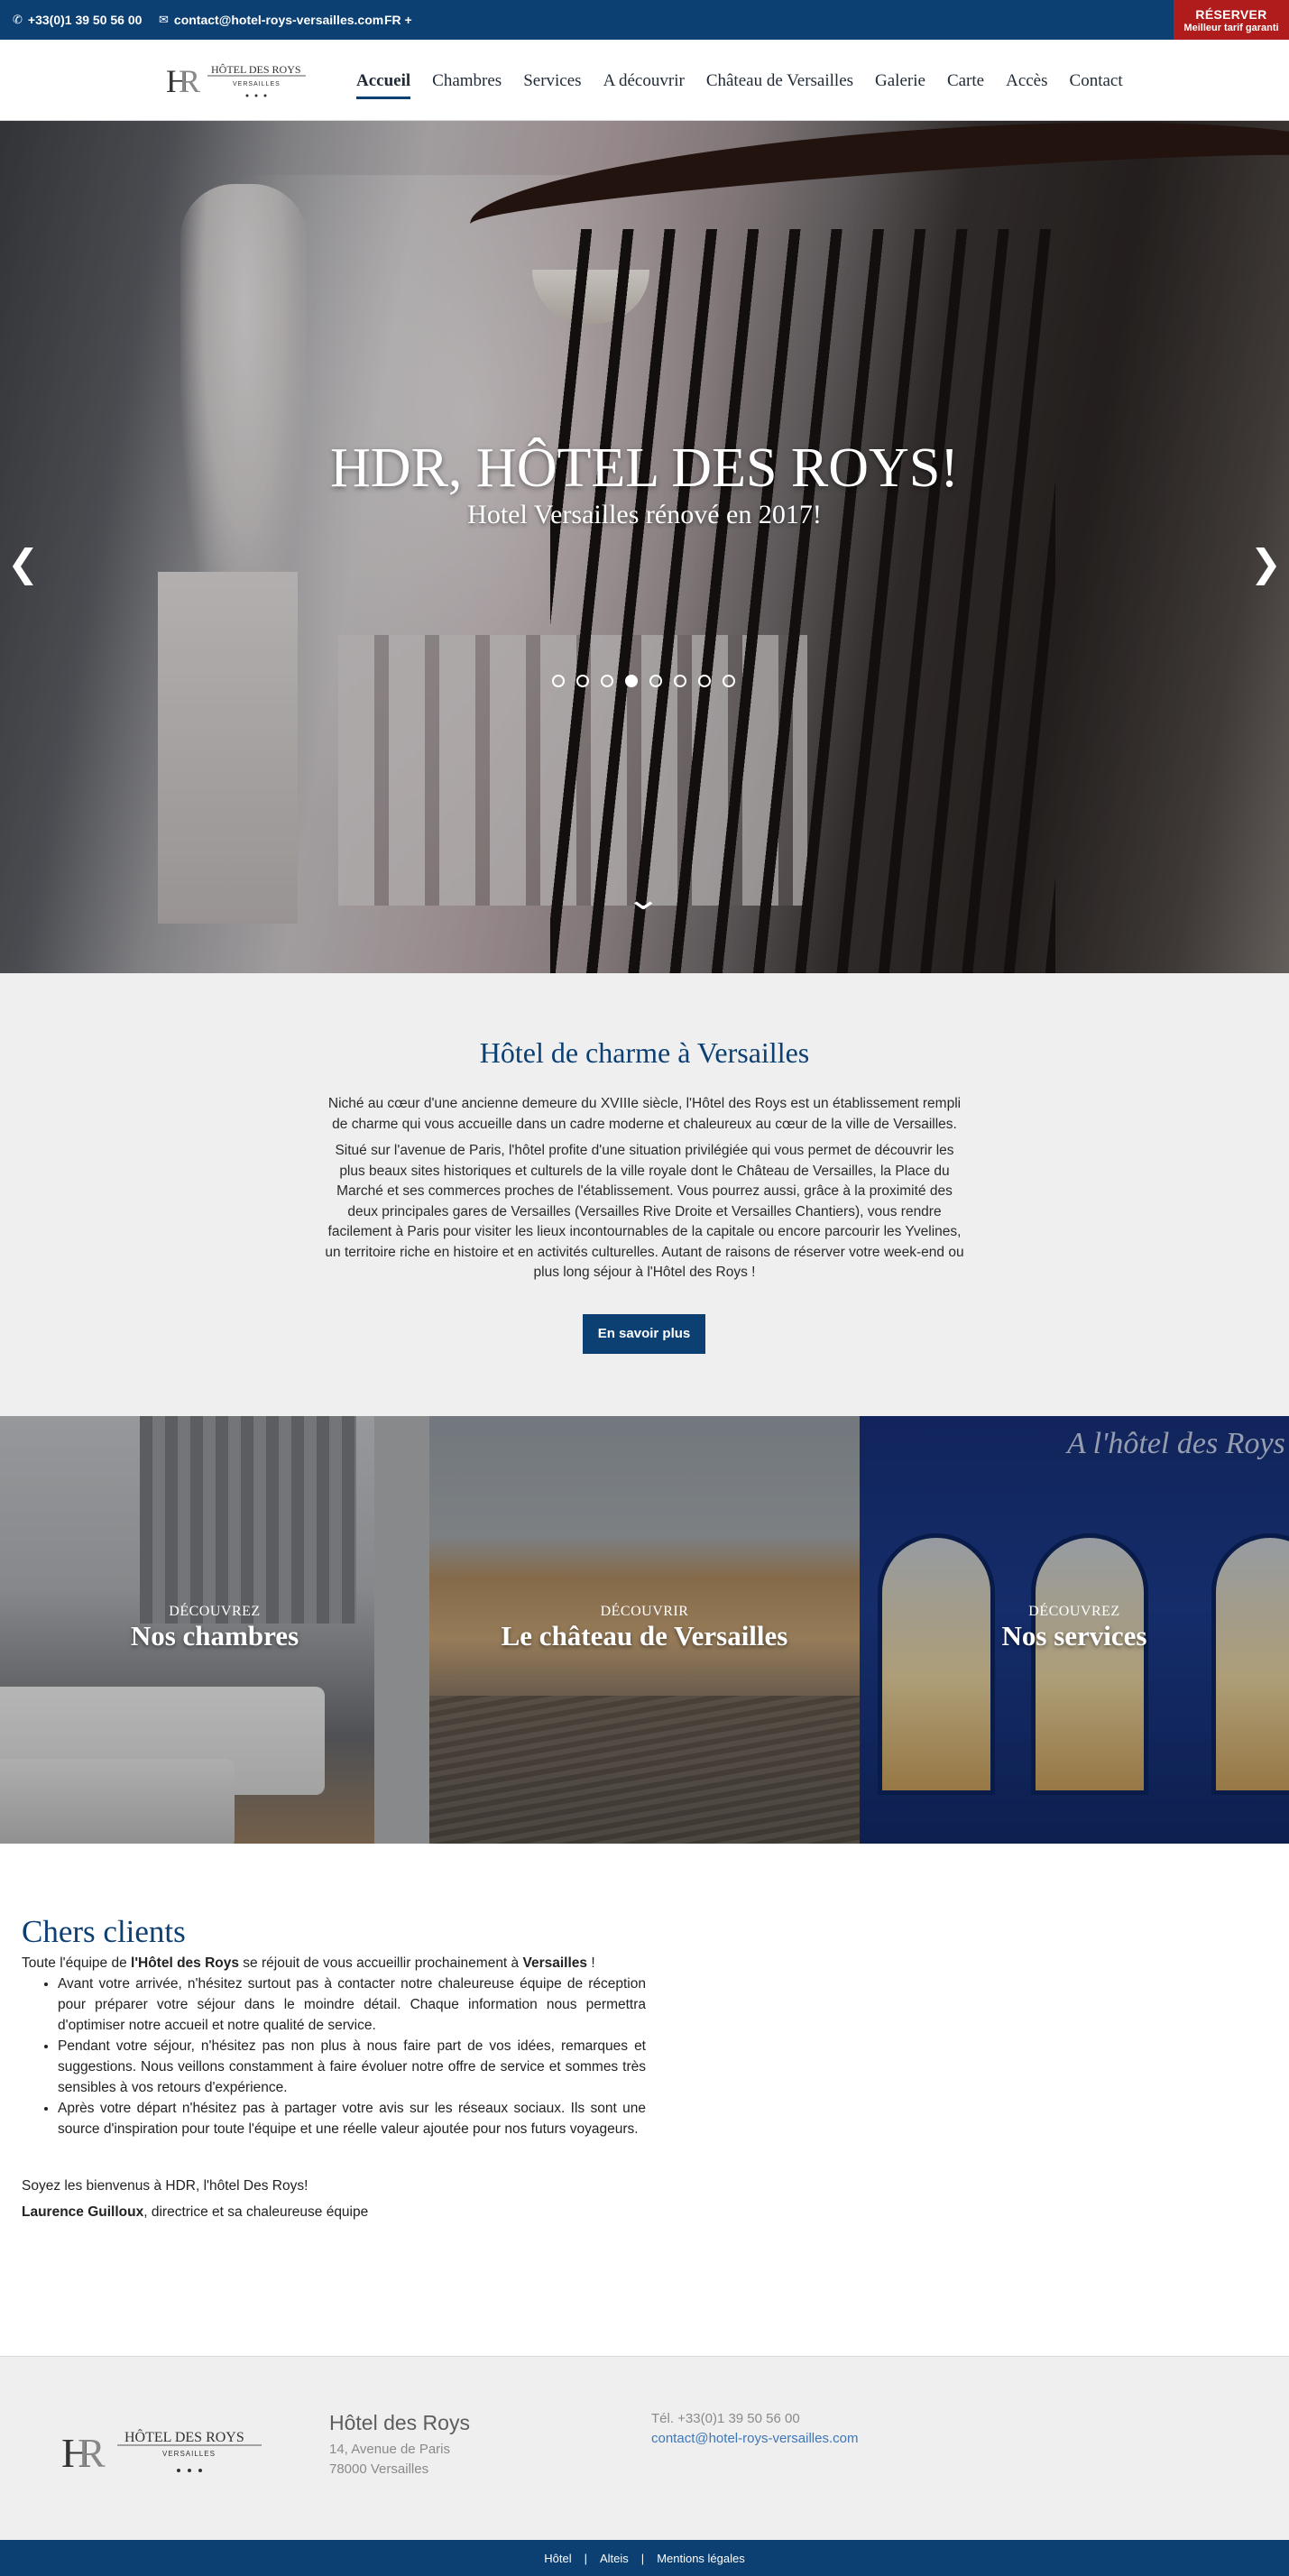 The height and width of the screenshot is (2576, 1289). Describe the element at coordinates (643, 681) in the screenshot. I see `slide-indicators` at that location.